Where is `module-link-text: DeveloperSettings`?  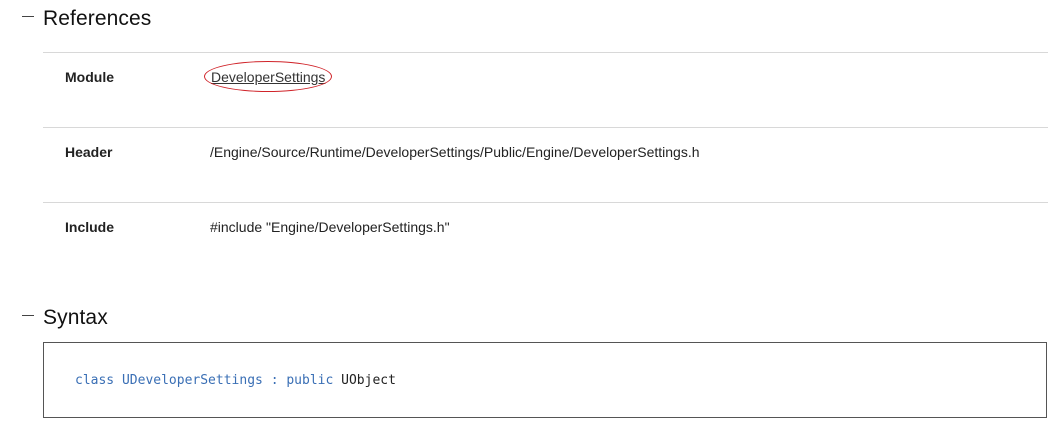 module-link-text: DeveloperSettings is located at coordinates (268, 77).